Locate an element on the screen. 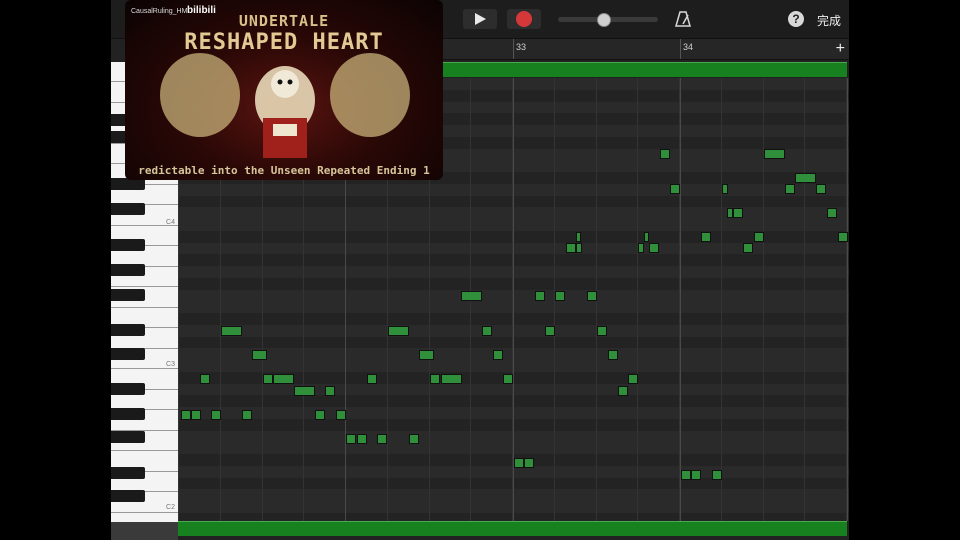 Image resolution: width=960 pixels, height=540 pixels. volume-slider-thumb is located at coordinates (604, 20).